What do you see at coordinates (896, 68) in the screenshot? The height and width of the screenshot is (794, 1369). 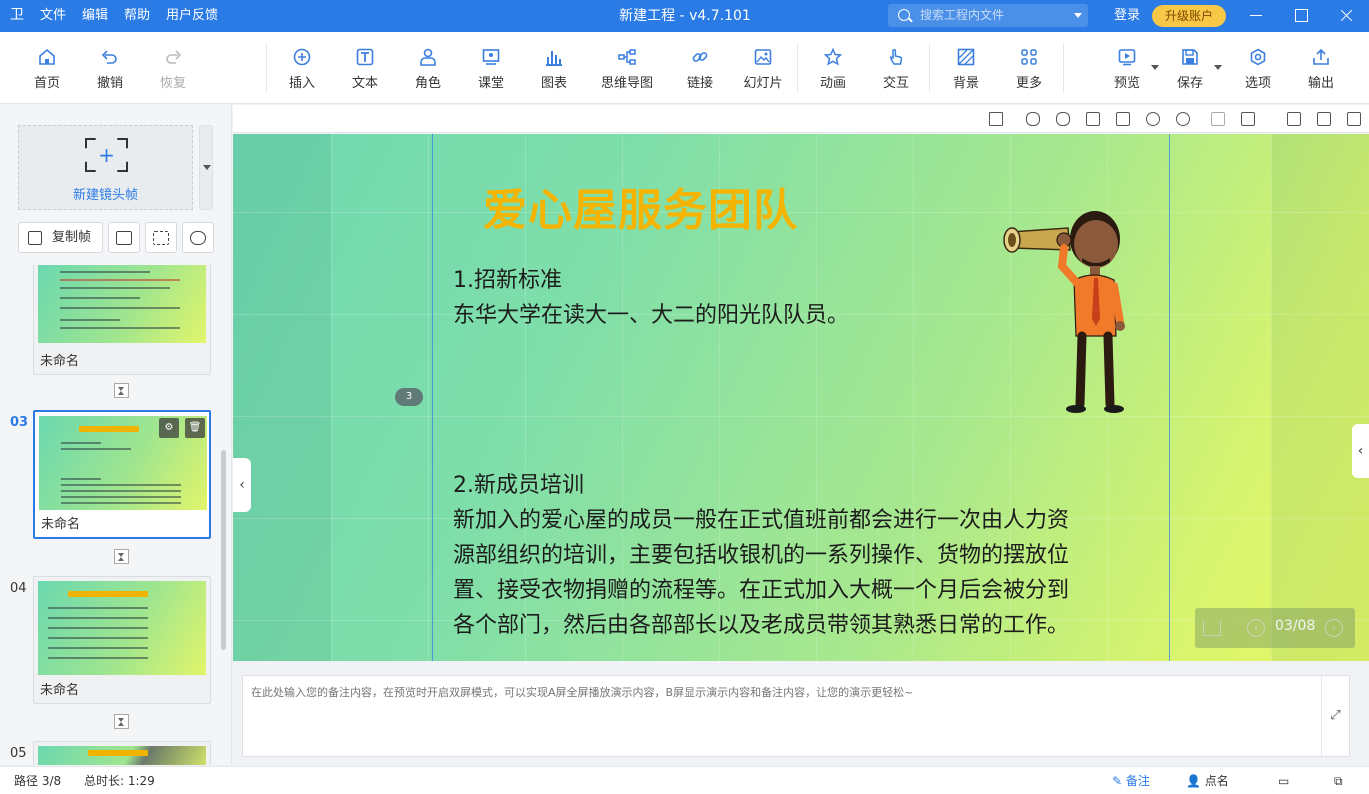 I see `interact-button: 交互` at bounding box center [896, 68].